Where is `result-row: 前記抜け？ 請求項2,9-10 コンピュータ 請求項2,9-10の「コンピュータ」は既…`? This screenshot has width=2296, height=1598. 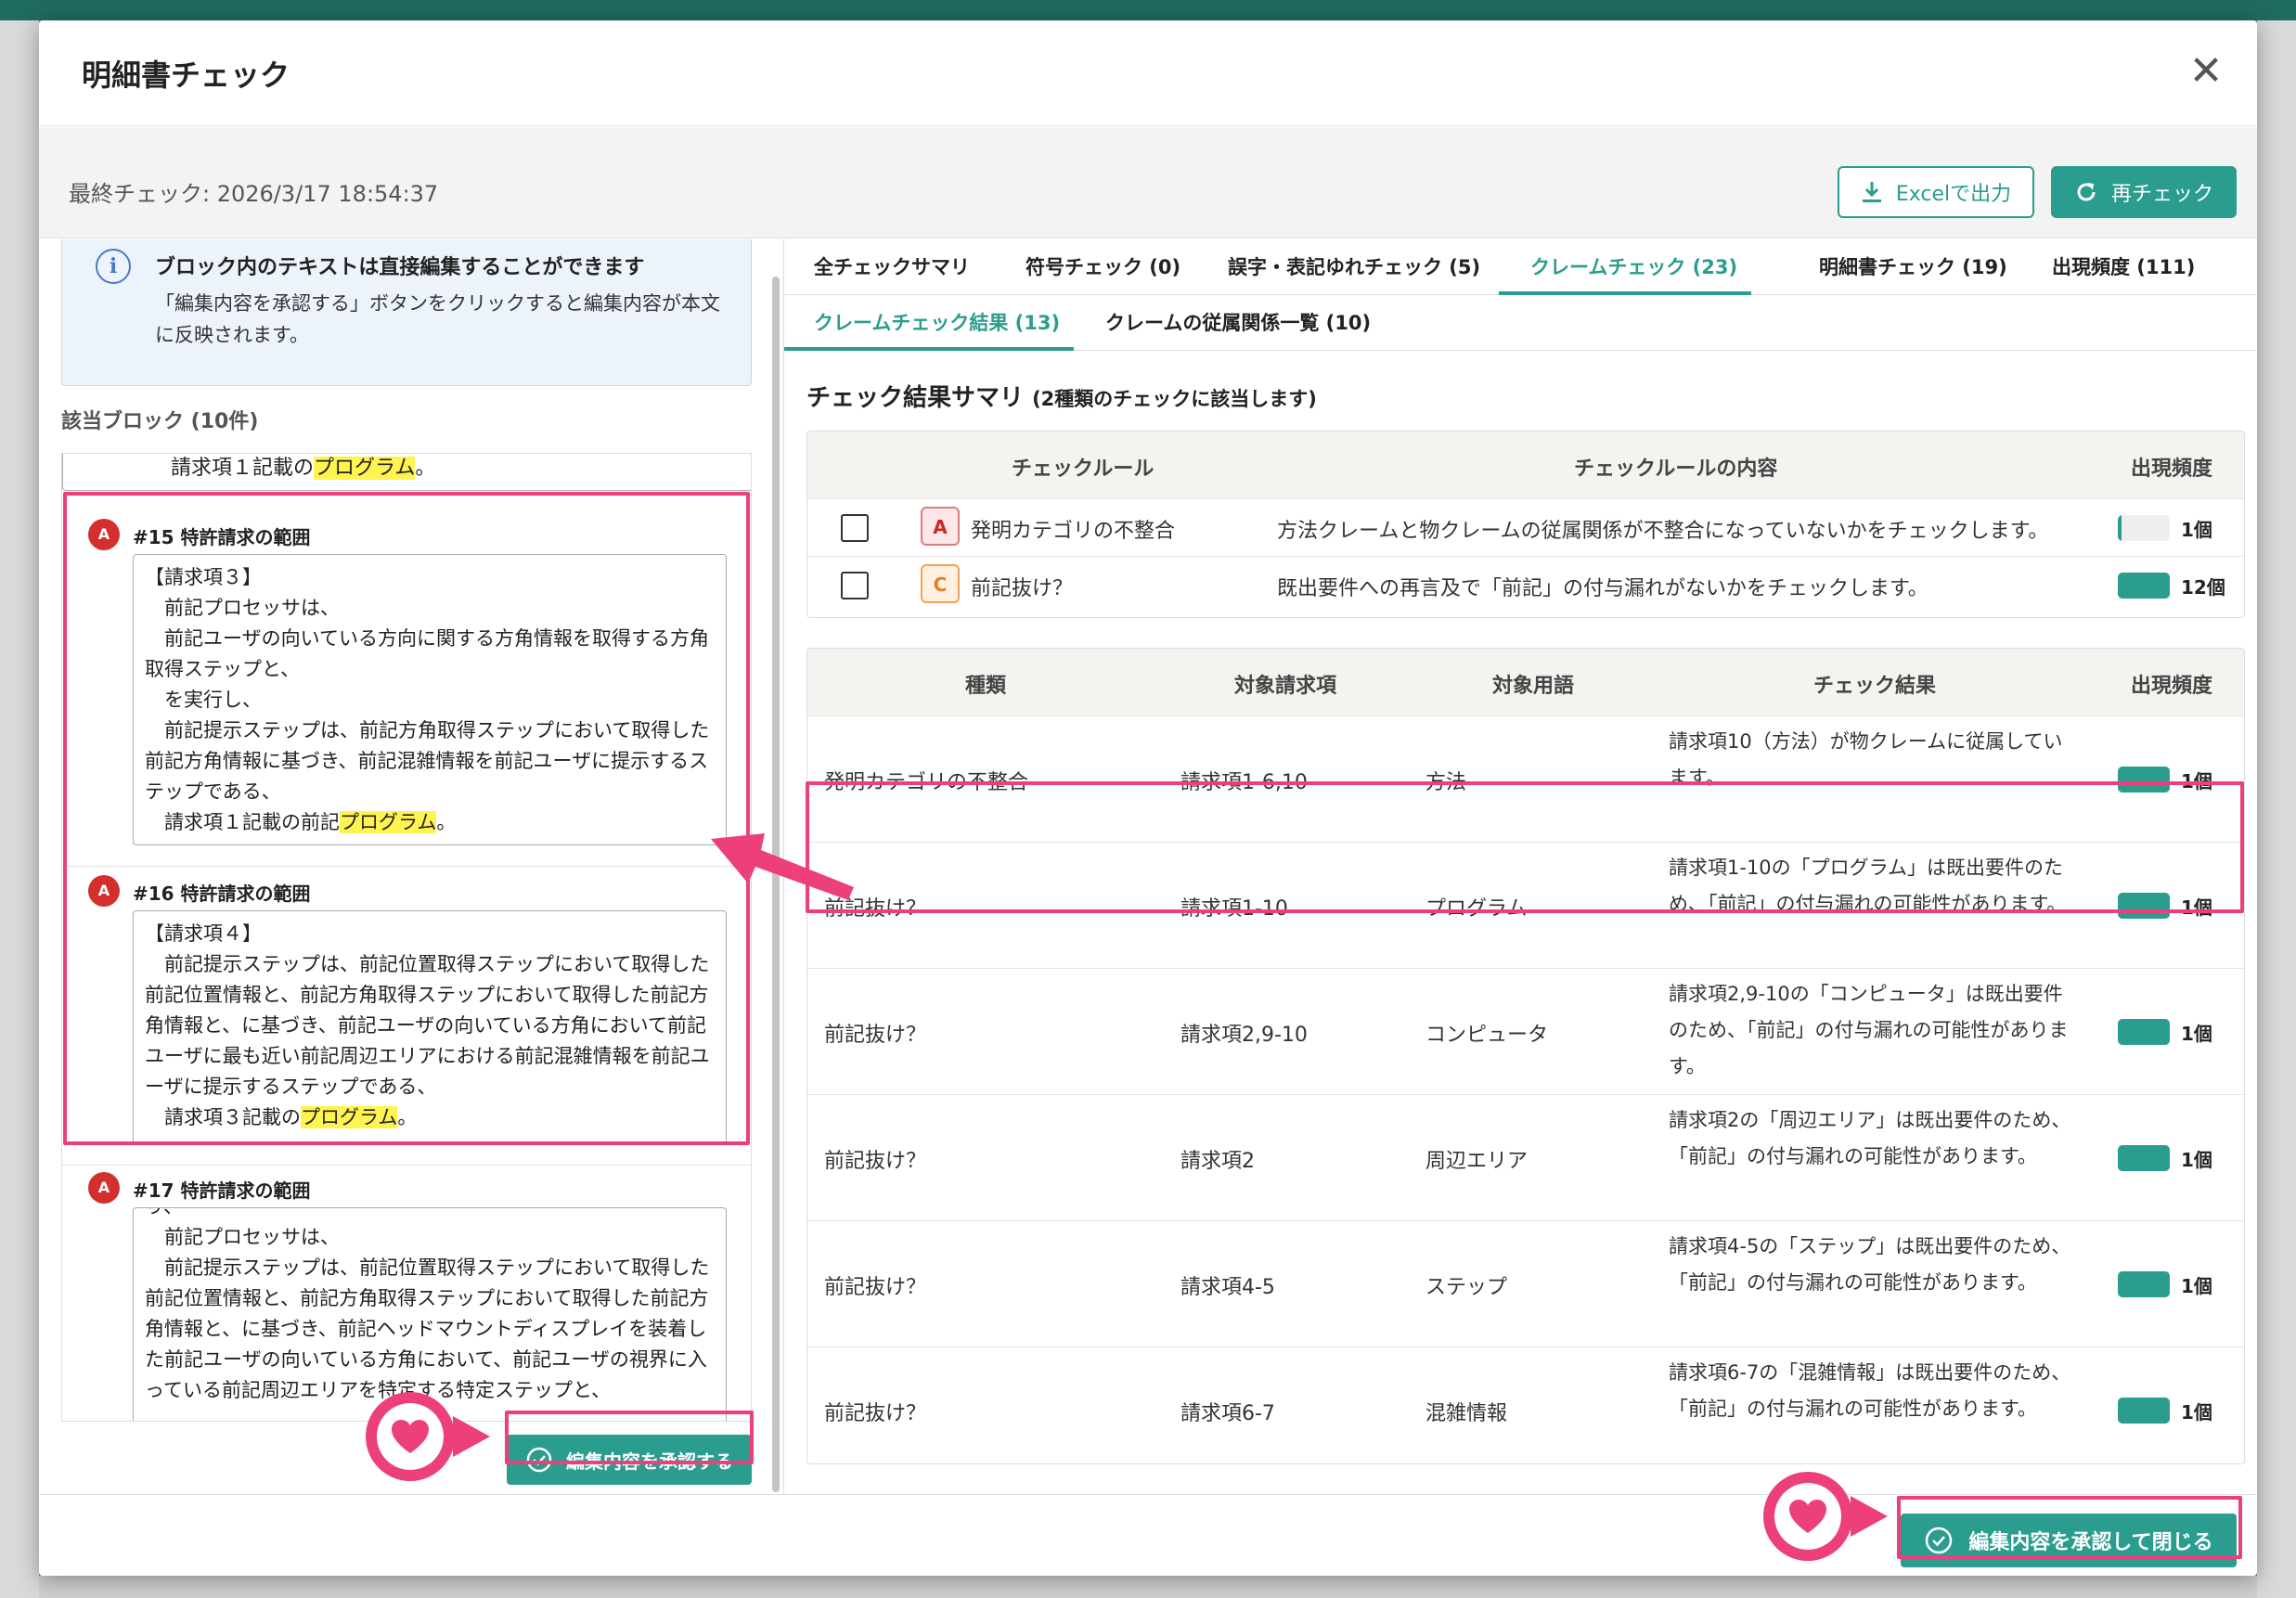 result-row: 前記抜け？ 請求項2,9-10 コンピュータ 請求項2,9-10の「コンピュータ」は既… is located at coordinates (1525, 1031).